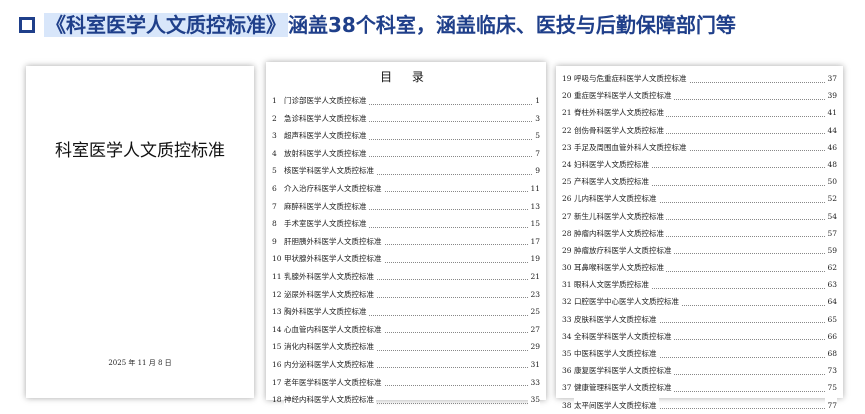  Describe the element at coordinates (334, 241) in the screenshot. I see `toc-entry-title: 肝胆胰外科医学人文质控标准` at that location.